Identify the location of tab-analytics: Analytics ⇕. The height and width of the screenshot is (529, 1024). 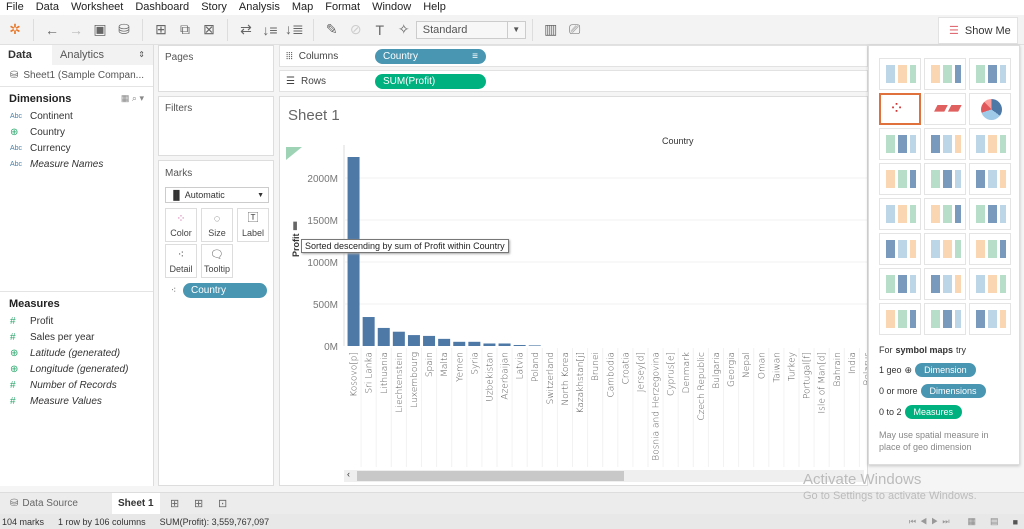
(102, 55).